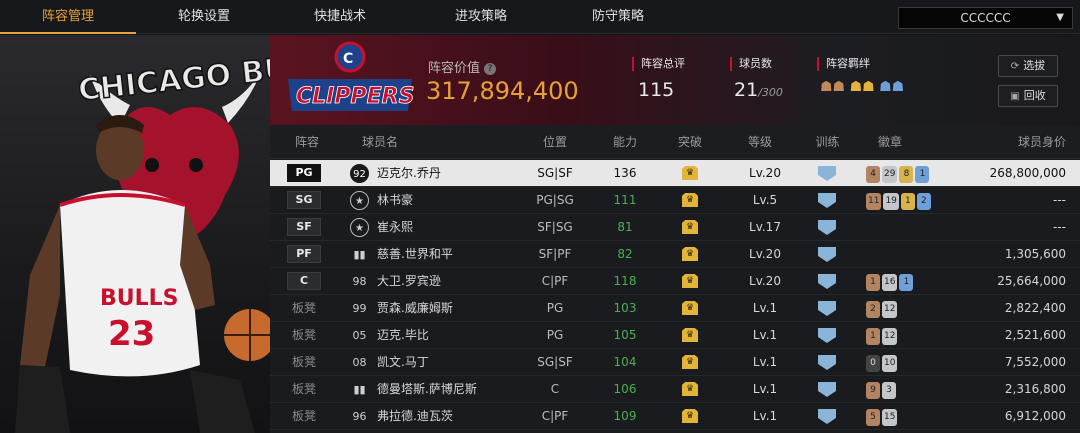 The width and height of the screenshot is (1080, 433). Describe the element at coordinates (625, 200) in the screenshot. I see `player-ability: 111` at that location.